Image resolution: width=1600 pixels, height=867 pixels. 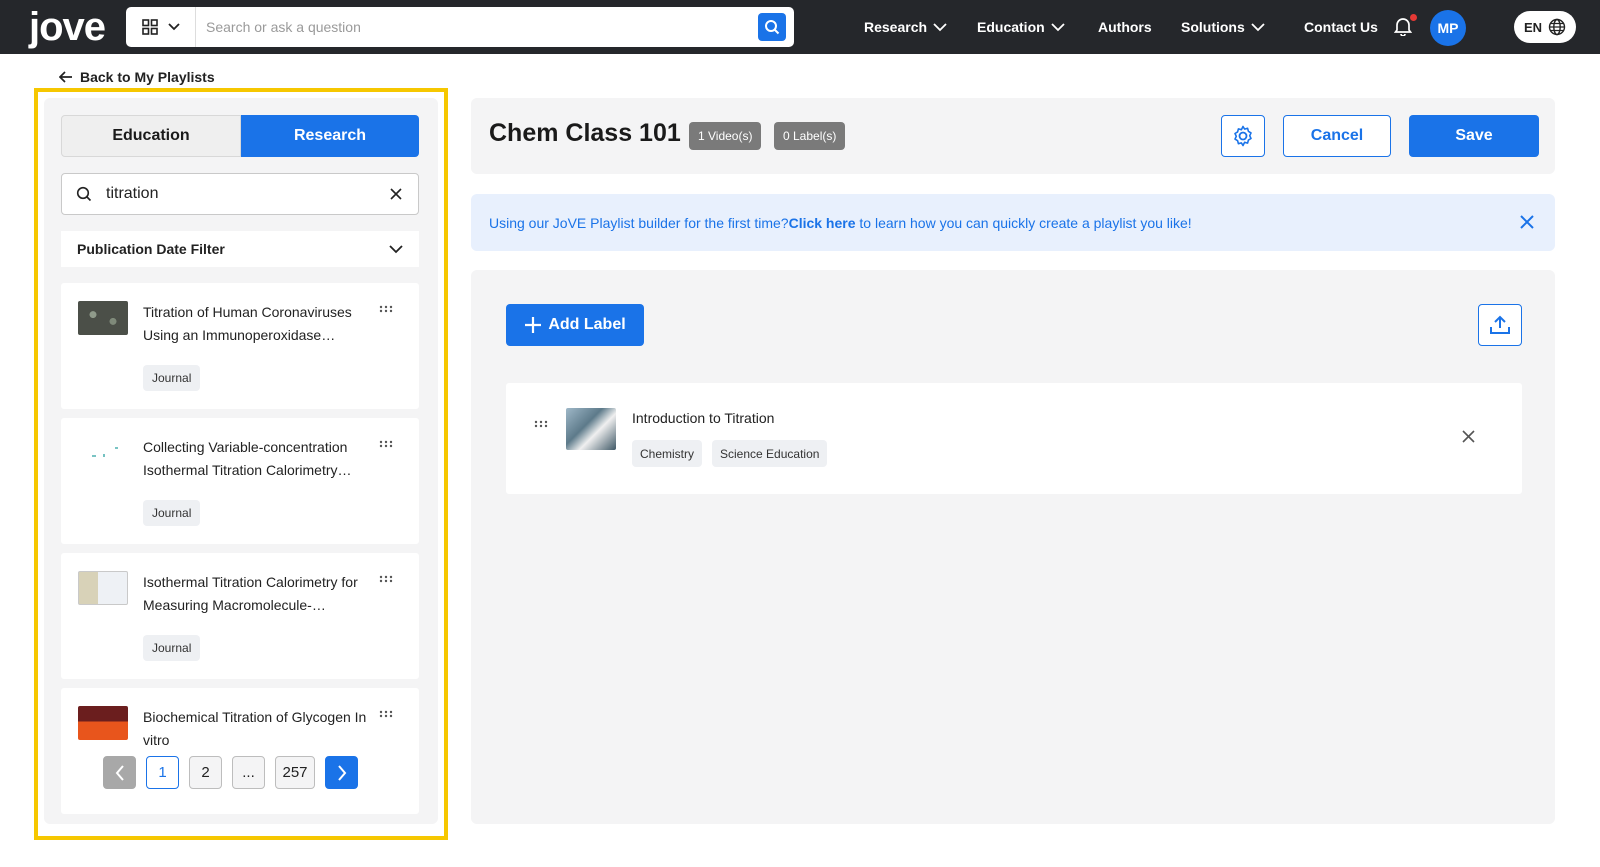 What do you see at coordinates (161, 27) in the screenshot?
I see `apps-menu-button` at bounding box center [161, 27].